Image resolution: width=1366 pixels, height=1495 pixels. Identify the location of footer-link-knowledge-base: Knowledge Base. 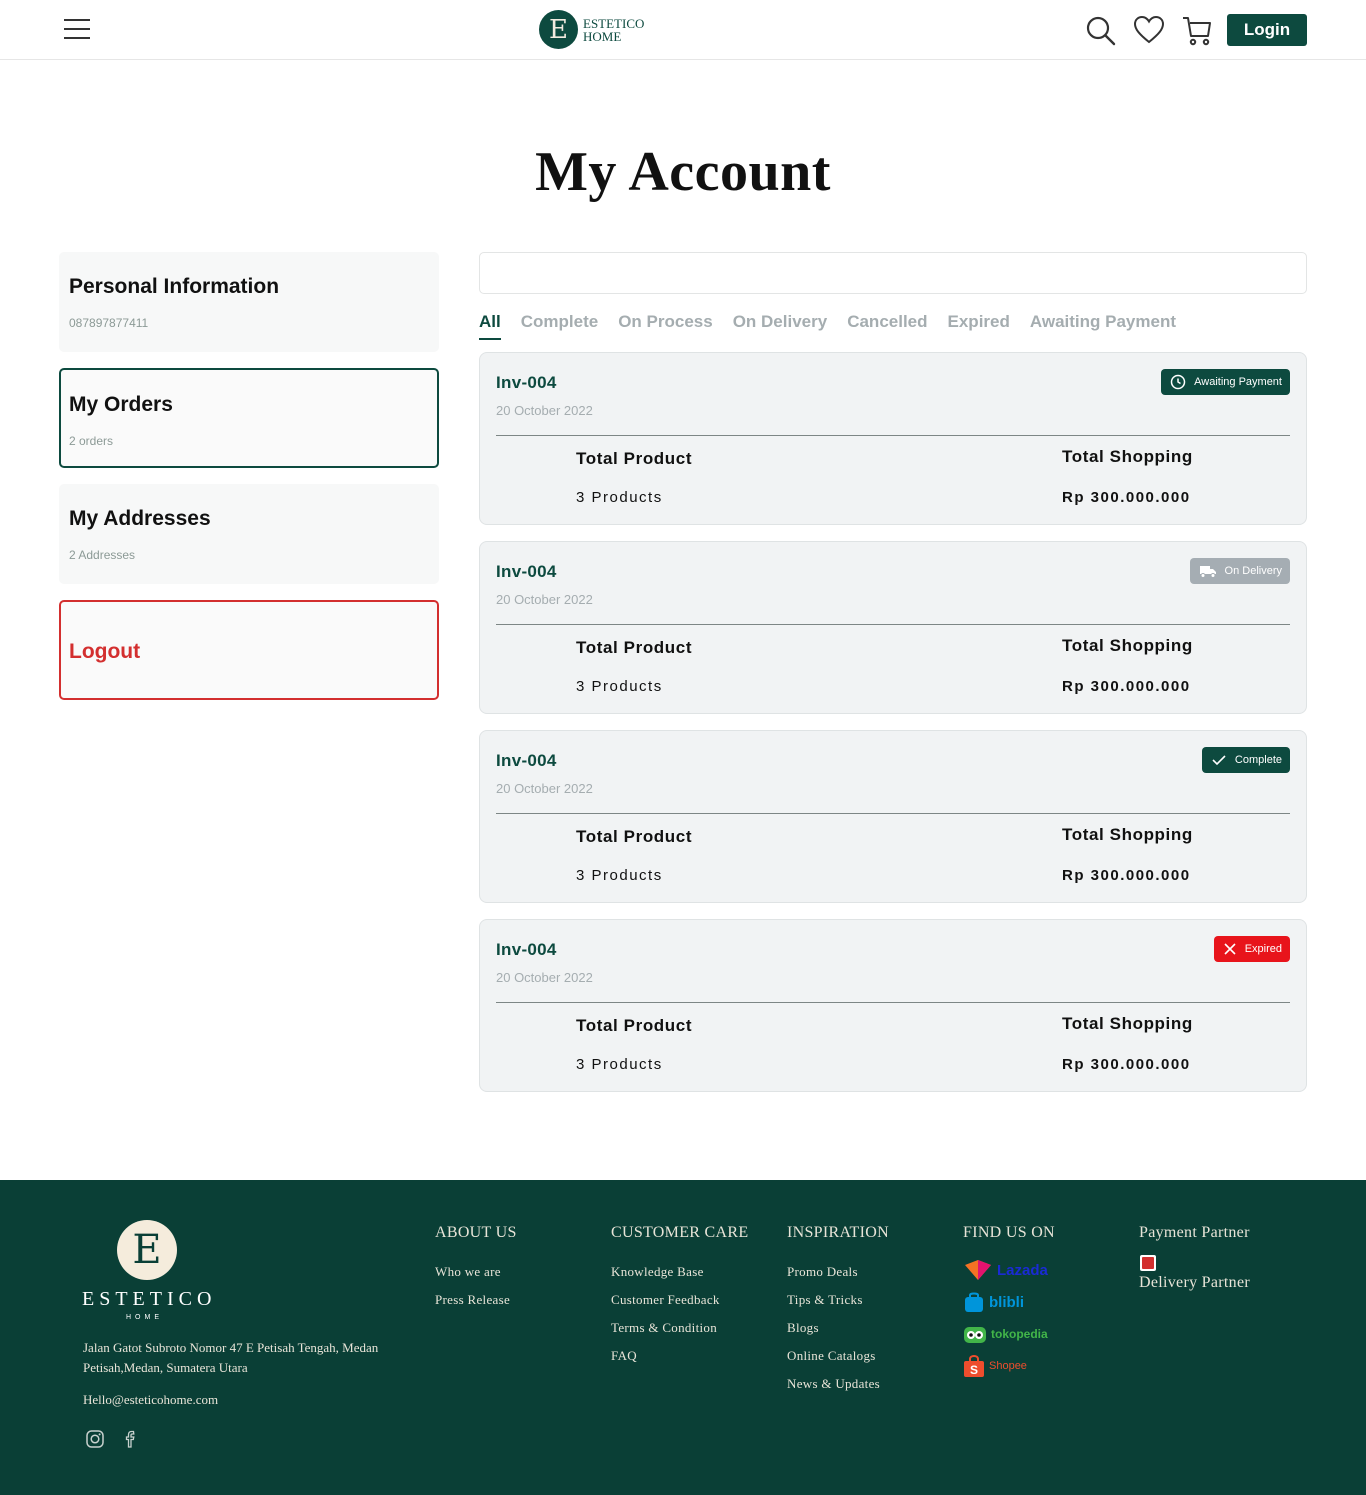
(679, 1272).